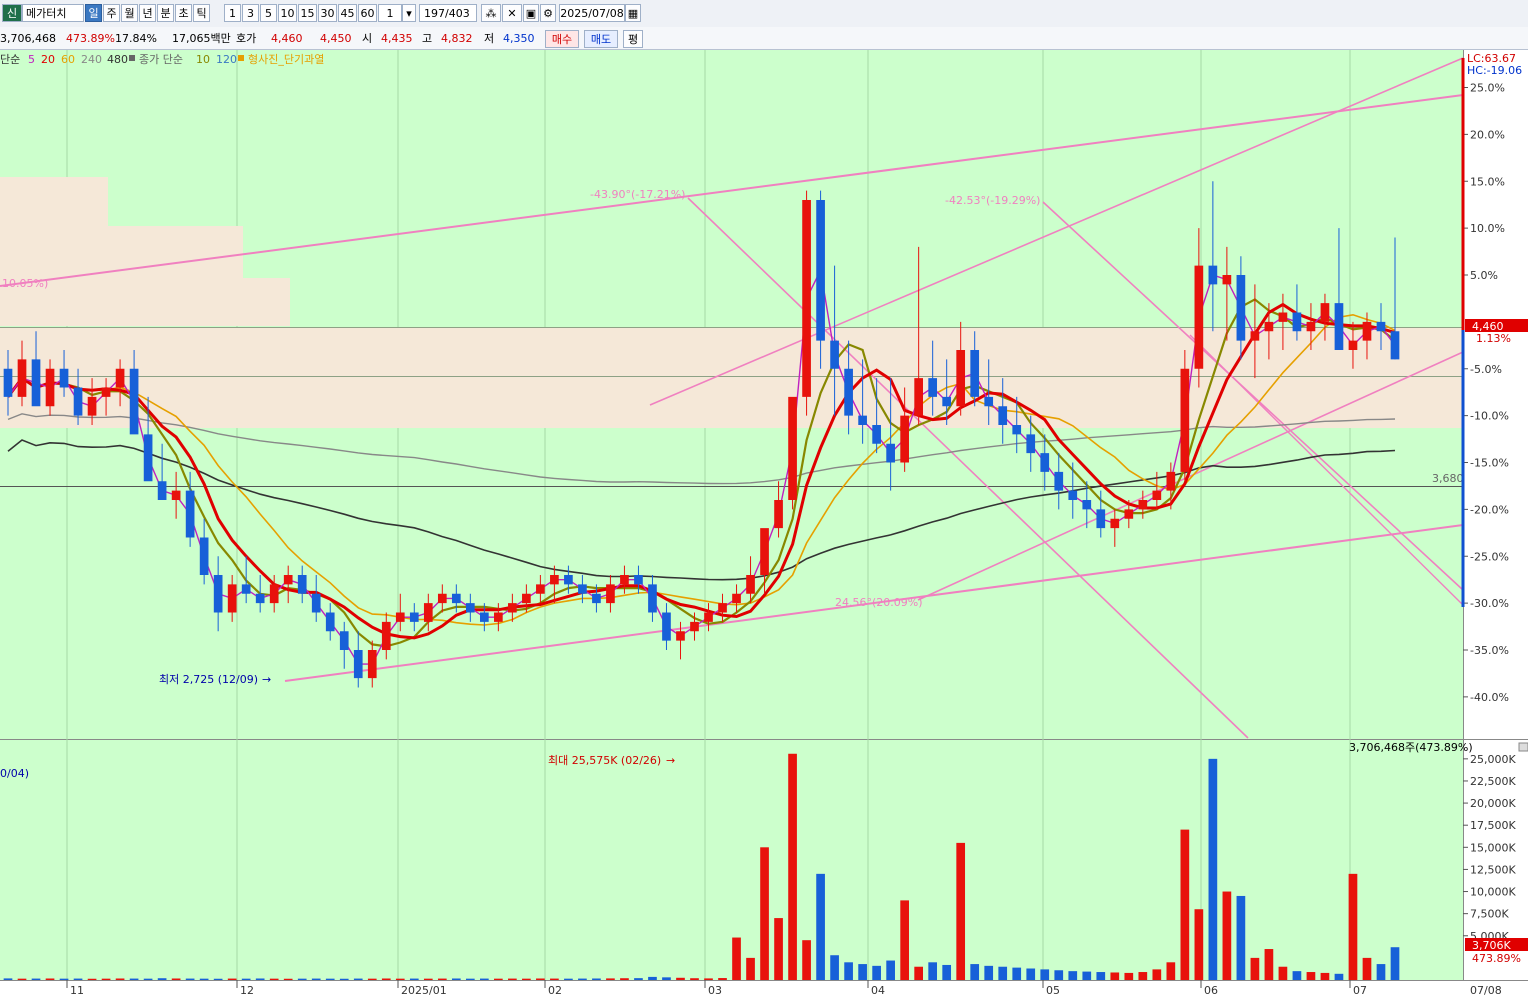 This screenshot has width=1528, height=1001. Describe the element at coordinates (250, 13) in the screenshot. I see `interval-tab: 3` at that location.